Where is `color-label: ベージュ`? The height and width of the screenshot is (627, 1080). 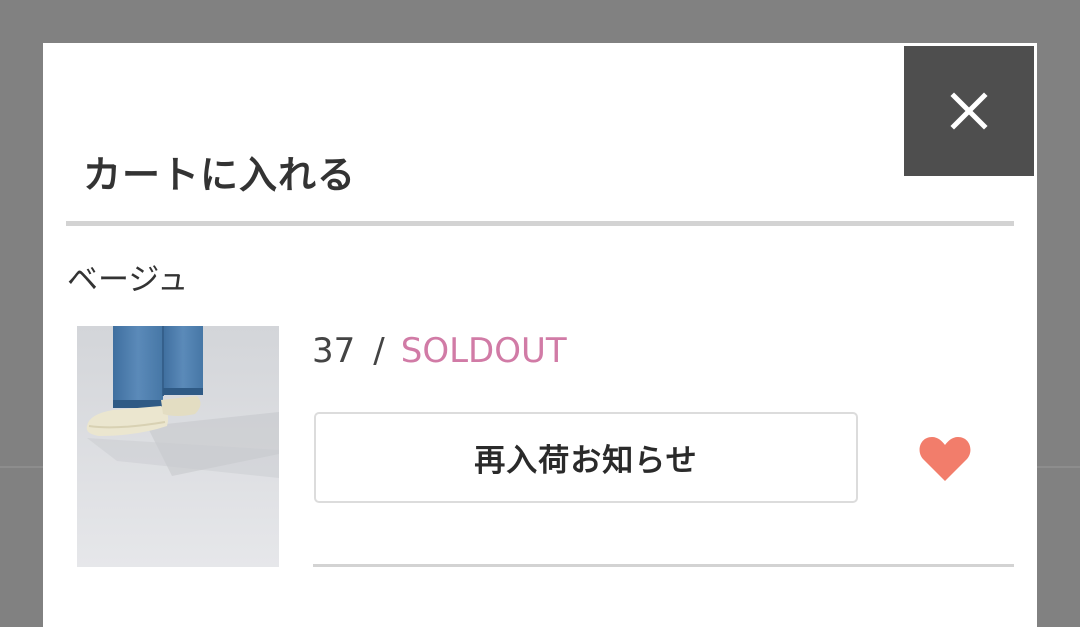 color-label: ベージュ is located at coordinates (128, 280).